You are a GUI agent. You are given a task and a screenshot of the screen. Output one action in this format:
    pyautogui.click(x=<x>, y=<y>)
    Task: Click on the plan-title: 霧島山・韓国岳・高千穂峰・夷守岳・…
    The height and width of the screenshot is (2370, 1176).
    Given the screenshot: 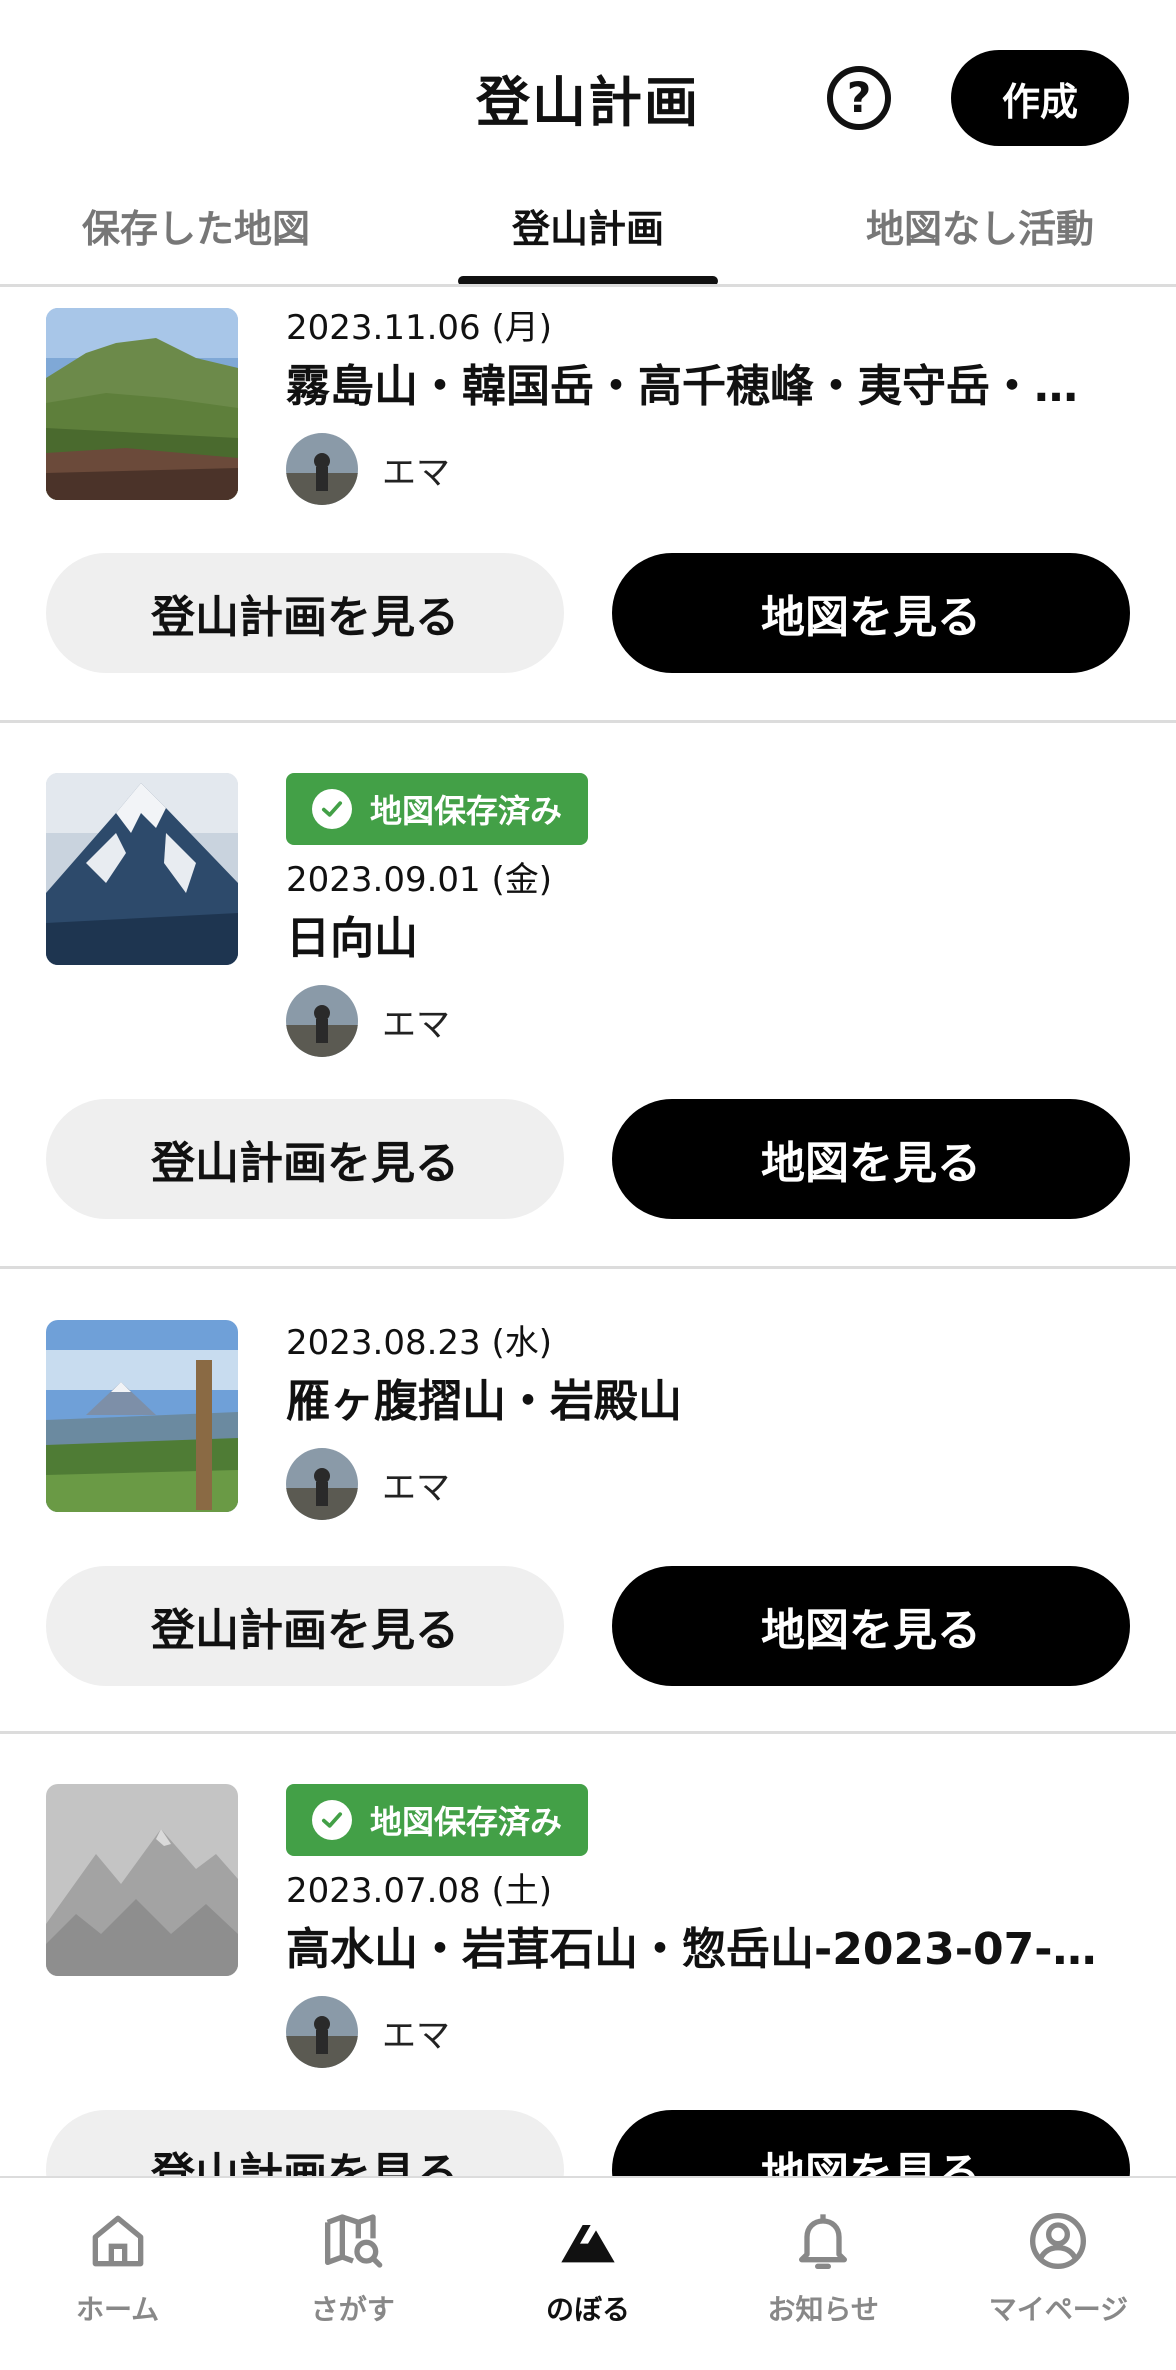 What is the action you would take?
    pyautogui.click(x=706, y=387)
    